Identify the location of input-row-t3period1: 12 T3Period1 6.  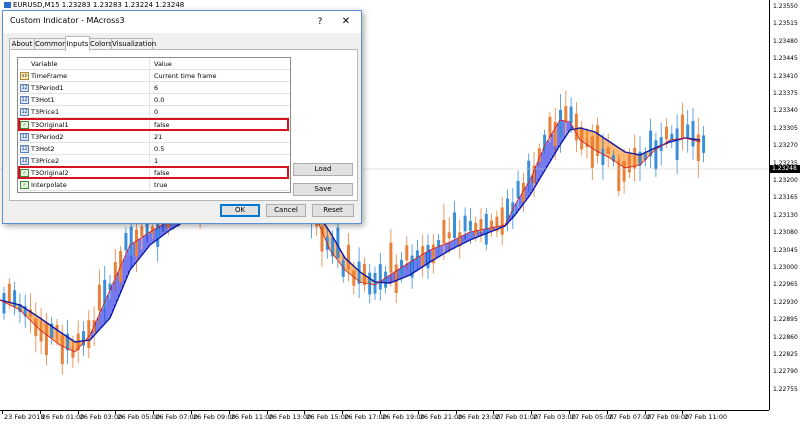
(154, 88).